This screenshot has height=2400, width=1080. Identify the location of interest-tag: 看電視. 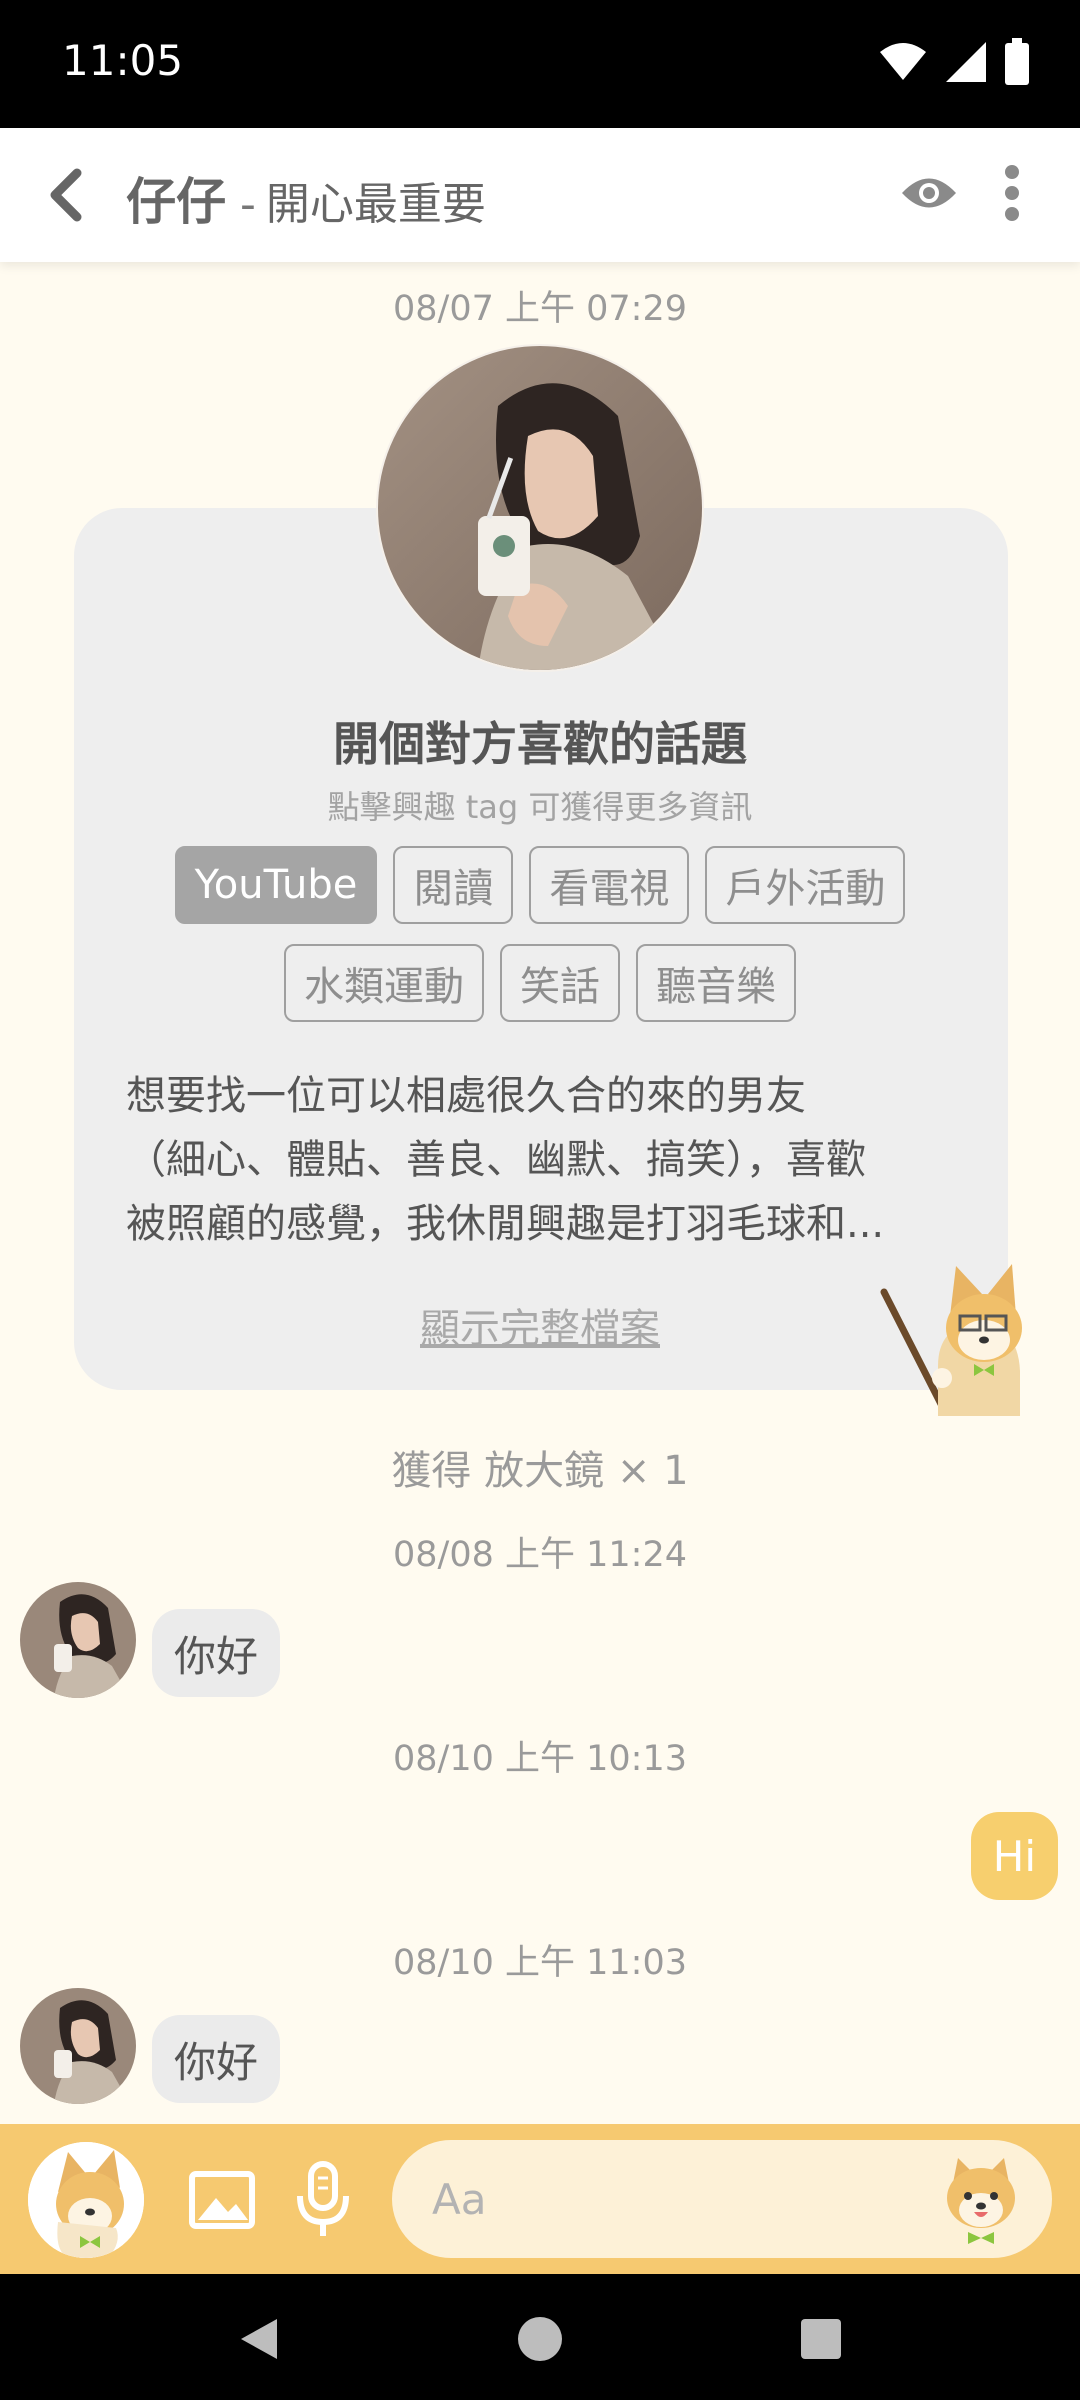
(609, 885).